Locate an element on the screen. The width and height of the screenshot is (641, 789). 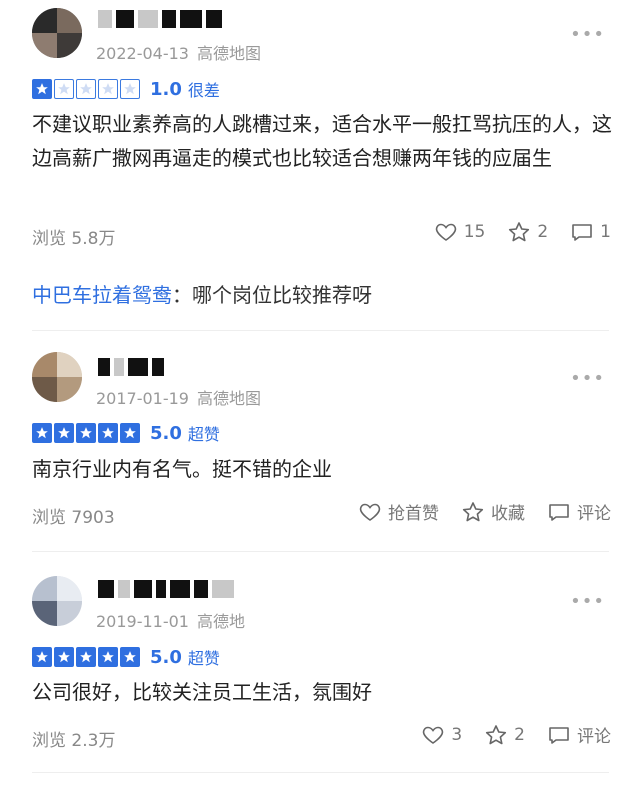
like-button: 3 is located at coordinates (441, 735).